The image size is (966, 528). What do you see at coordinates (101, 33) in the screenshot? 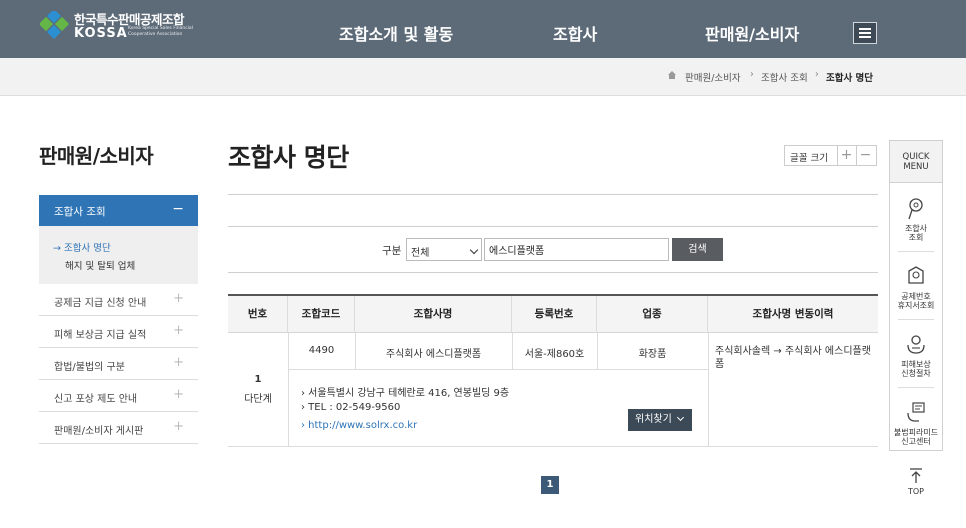
I see `logo-english-name: KOSSA` at bounding box center [101, 33].